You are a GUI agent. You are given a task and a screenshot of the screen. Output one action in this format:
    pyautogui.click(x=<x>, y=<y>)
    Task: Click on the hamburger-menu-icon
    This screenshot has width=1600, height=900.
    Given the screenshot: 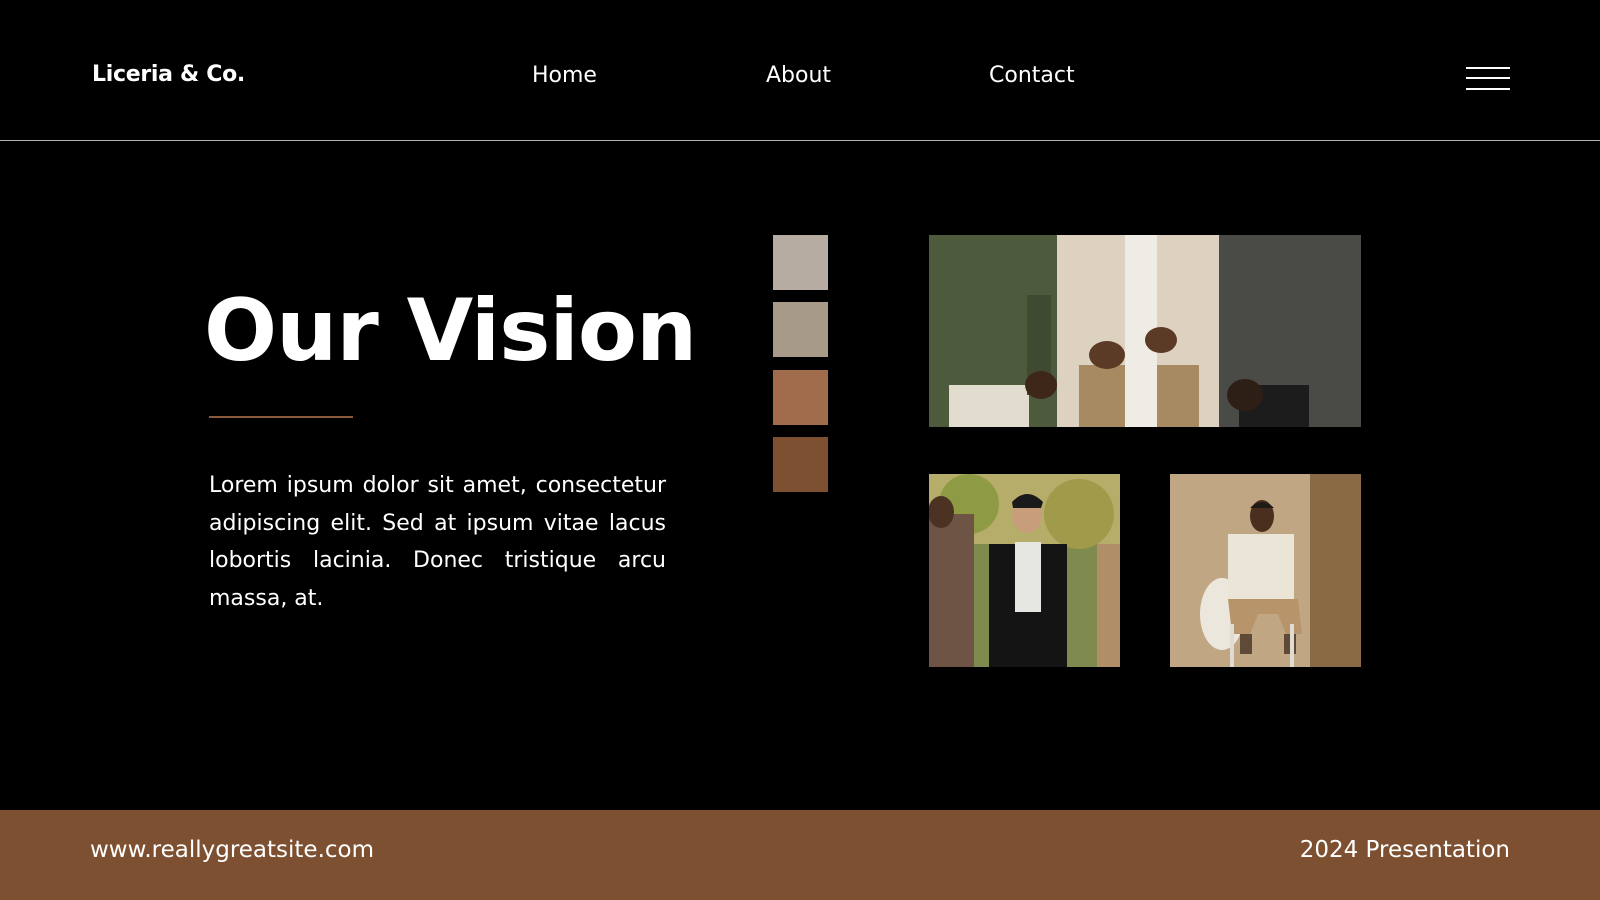 What is the action you would take?
    pyautogui.click(x=1488, y=79)
    